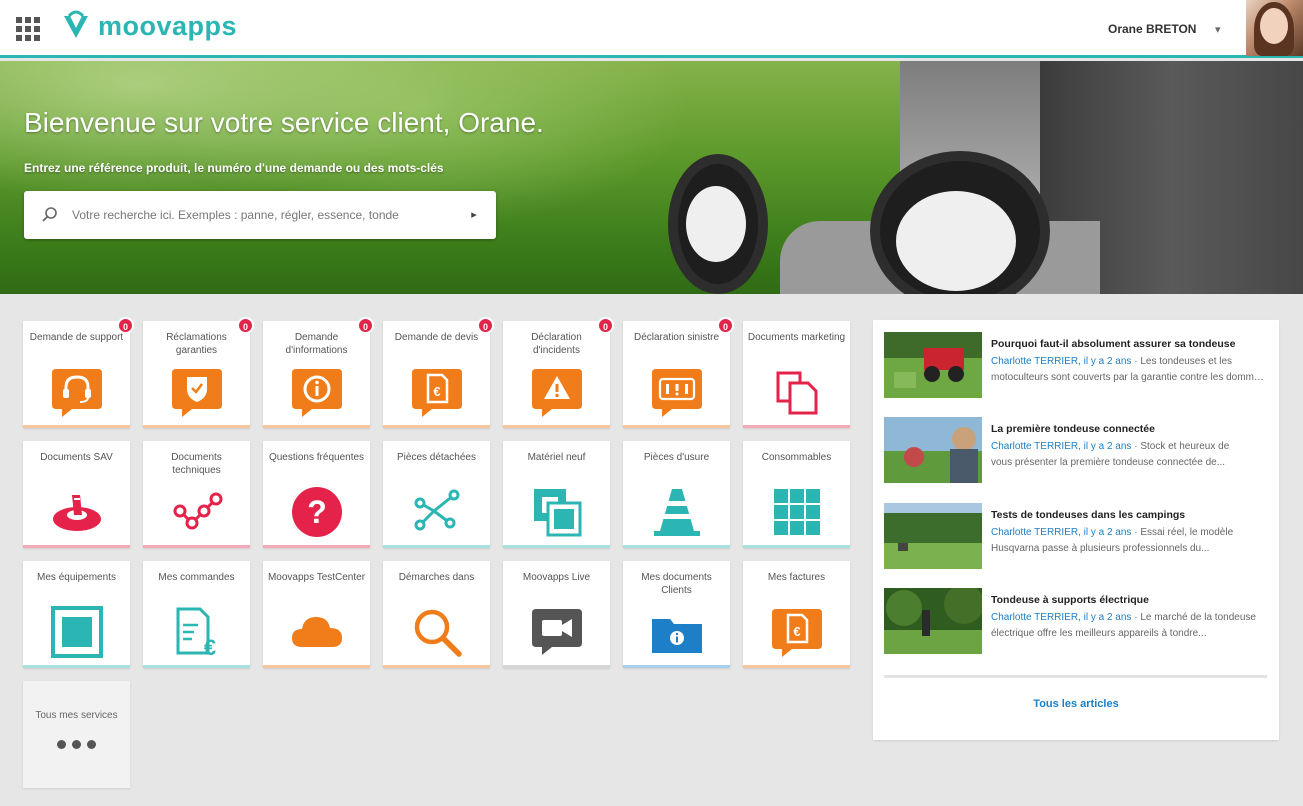 This screenshot has height=806, width=1303. What do you see at coordinates (436, 577) in the screenshot?
I see `tile-label: Démarches dans` at bounding box center [436, 577].